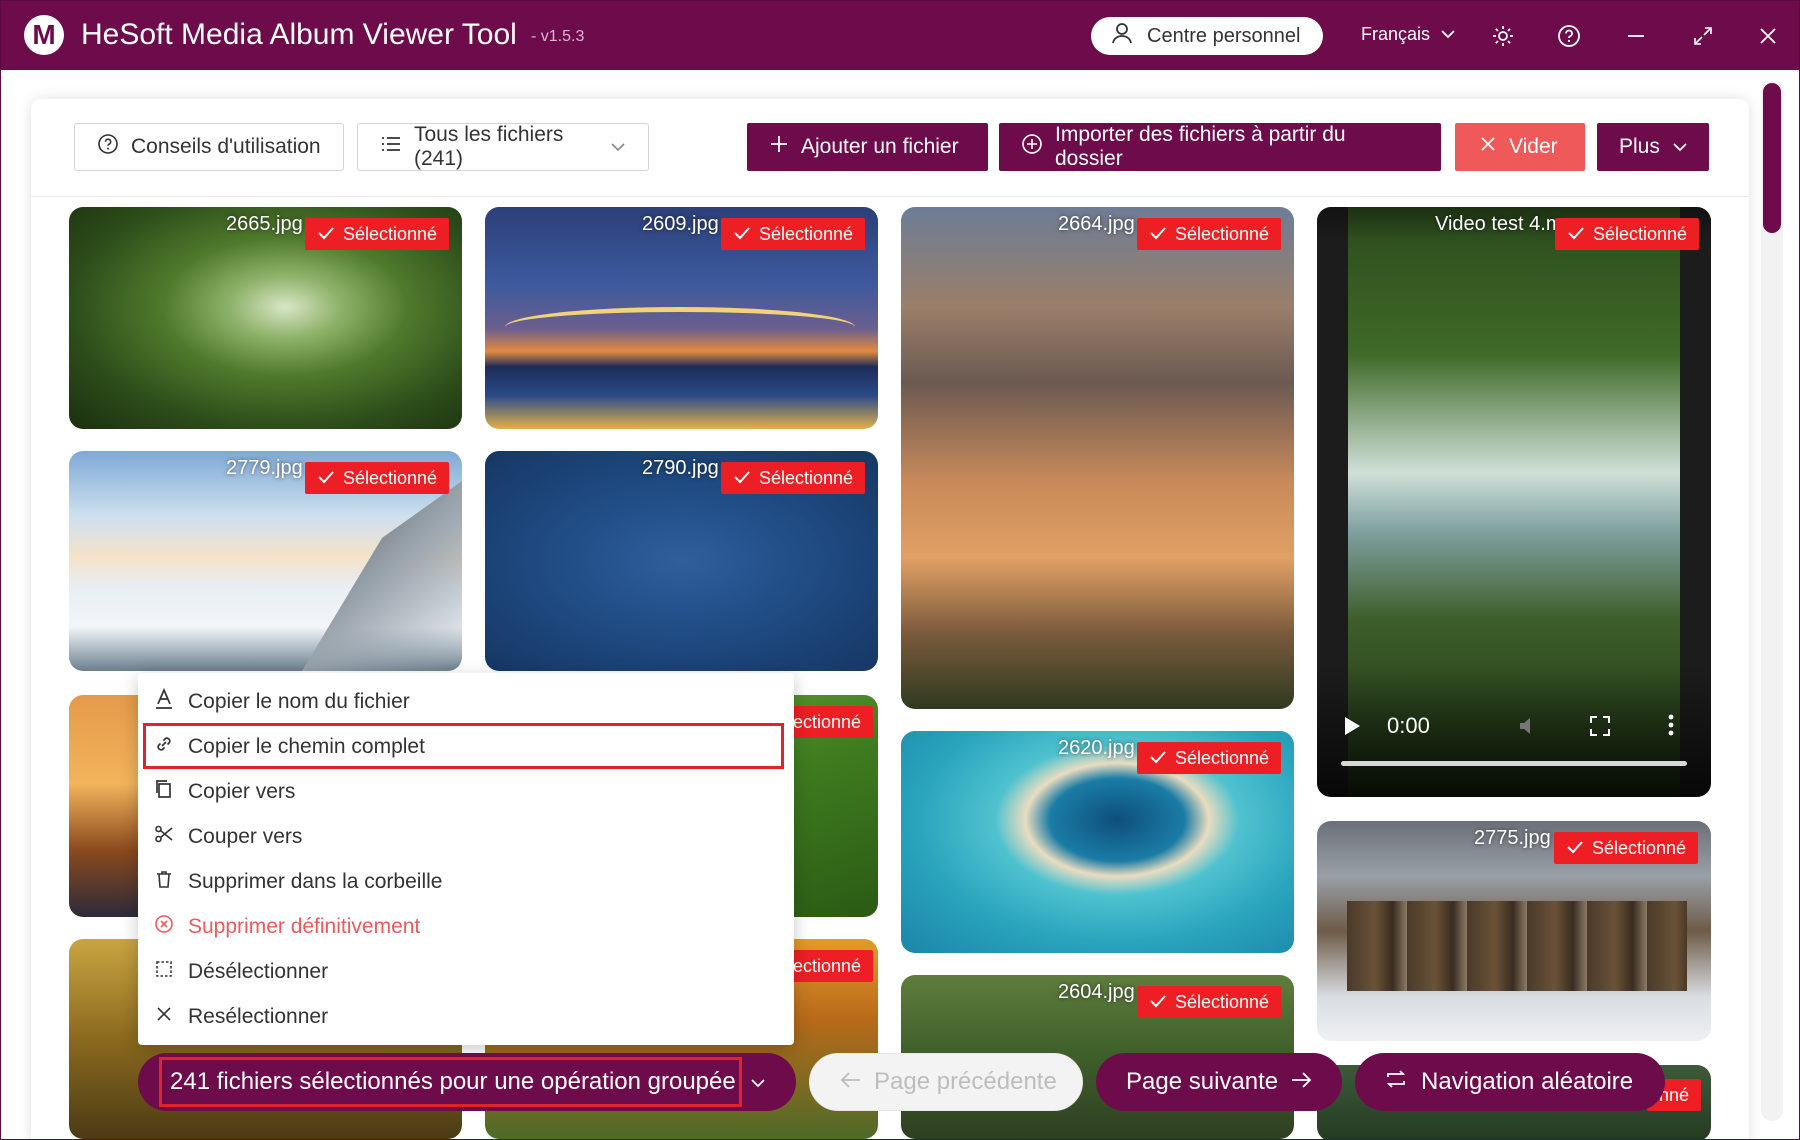 Image resolution: width=1800 pixels, height=1140 pixels. I want to click on fullscreen-icon, so click(1600, 728).